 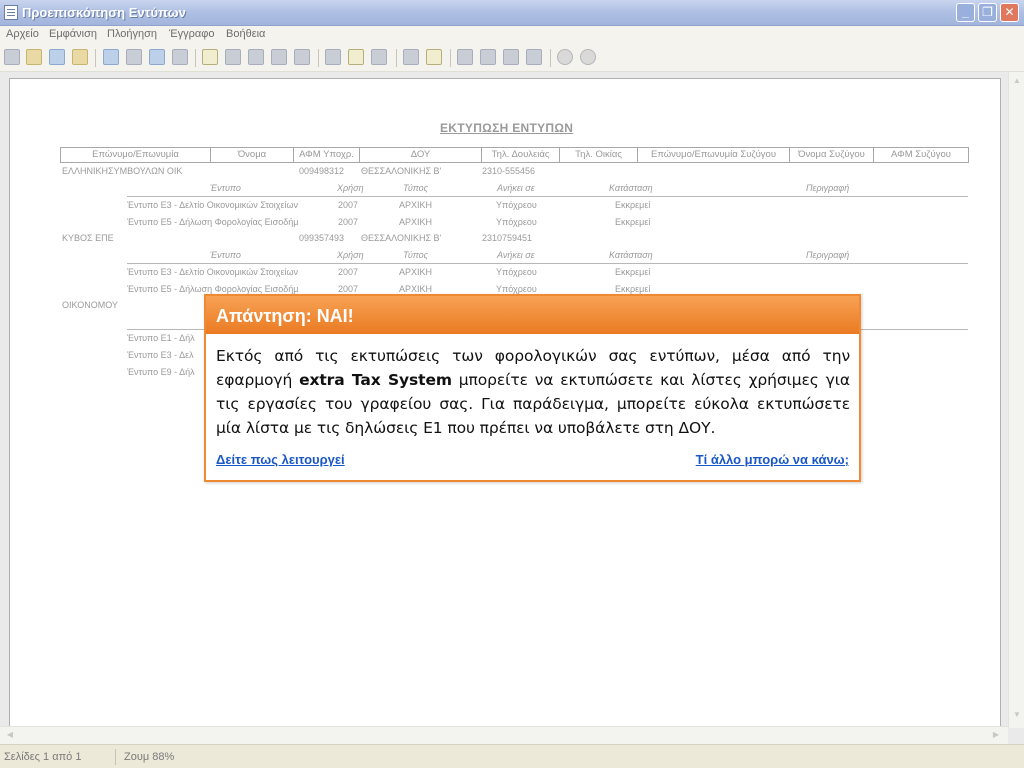 What do you see at coordinates (256, 57) in the screenshot?
I see `zoom-region-icon` at bounding box center [256, 57].